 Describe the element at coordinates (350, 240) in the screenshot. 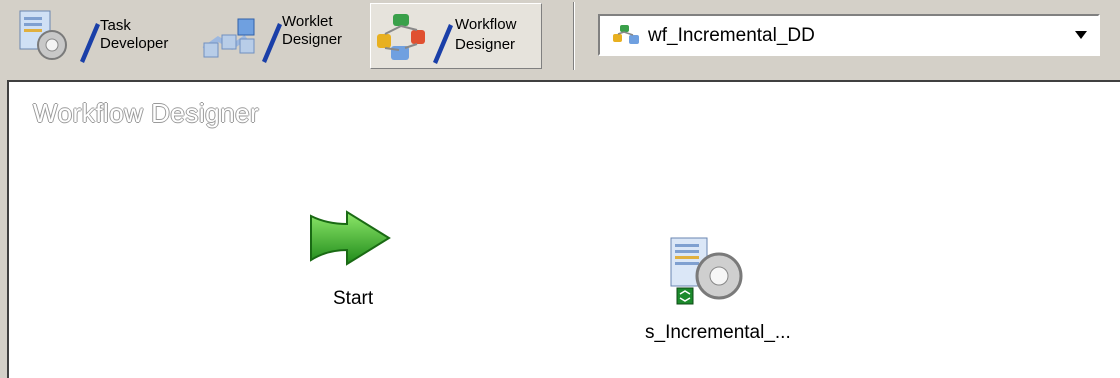

I see `start-arrow-icon` at that location.